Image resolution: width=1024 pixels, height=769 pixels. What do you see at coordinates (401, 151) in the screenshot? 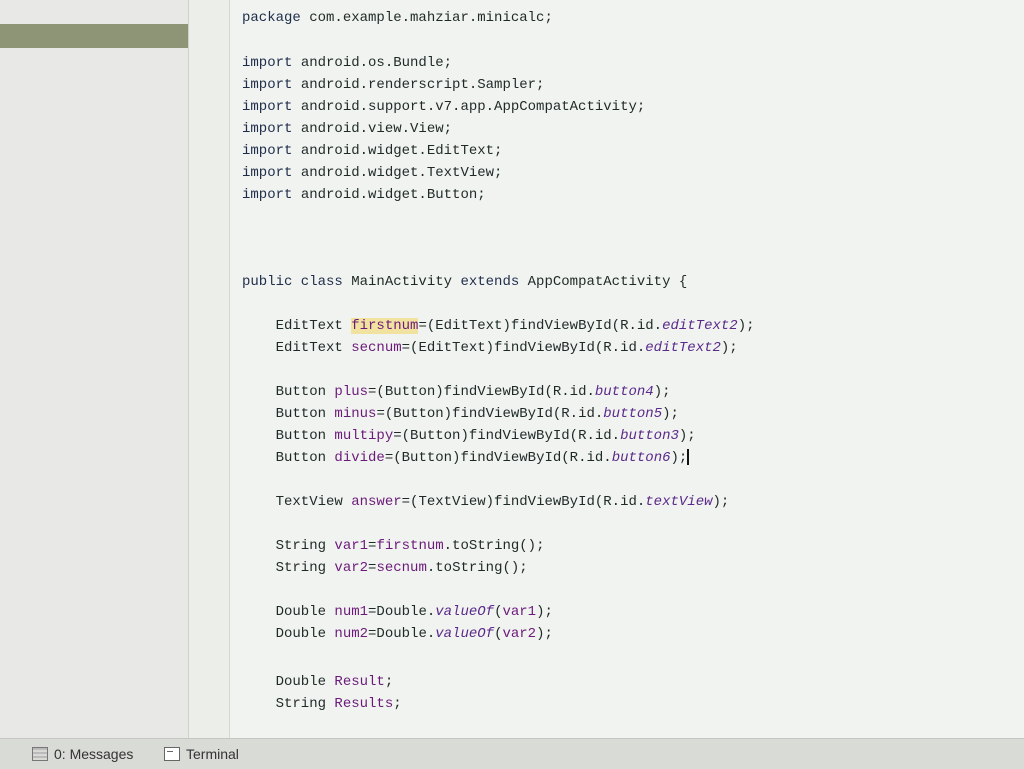
I see `code-token: android.widget.EditText;` at bounding box center [401, 151].